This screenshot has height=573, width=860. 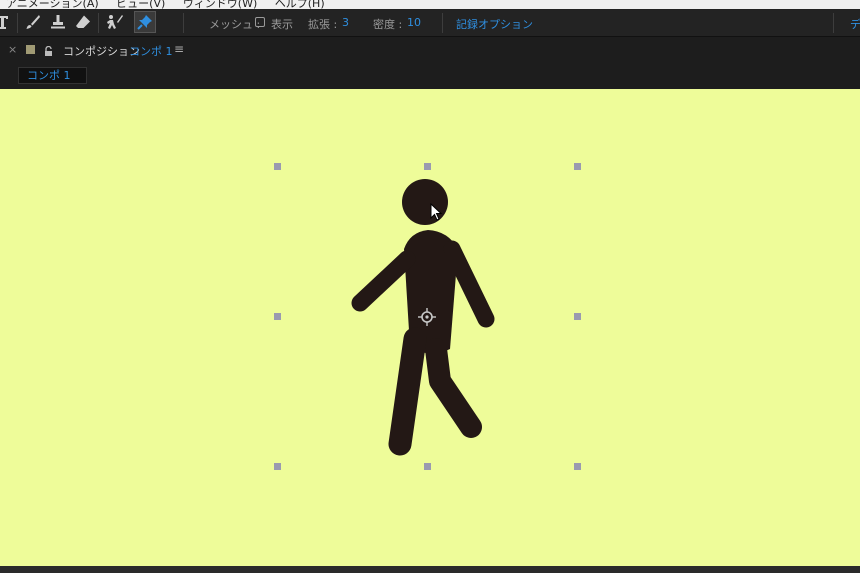 I want to click on close-panel-icon: ×, so click(x=12, y=49).